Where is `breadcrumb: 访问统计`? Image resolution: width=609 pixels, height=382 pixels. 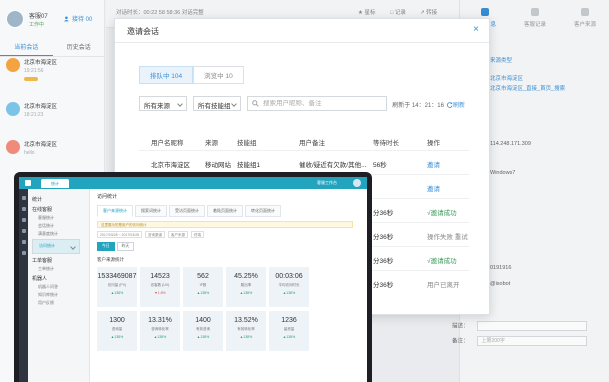 breadcrumb: 访问统计 is located at coordinates (107, 197).